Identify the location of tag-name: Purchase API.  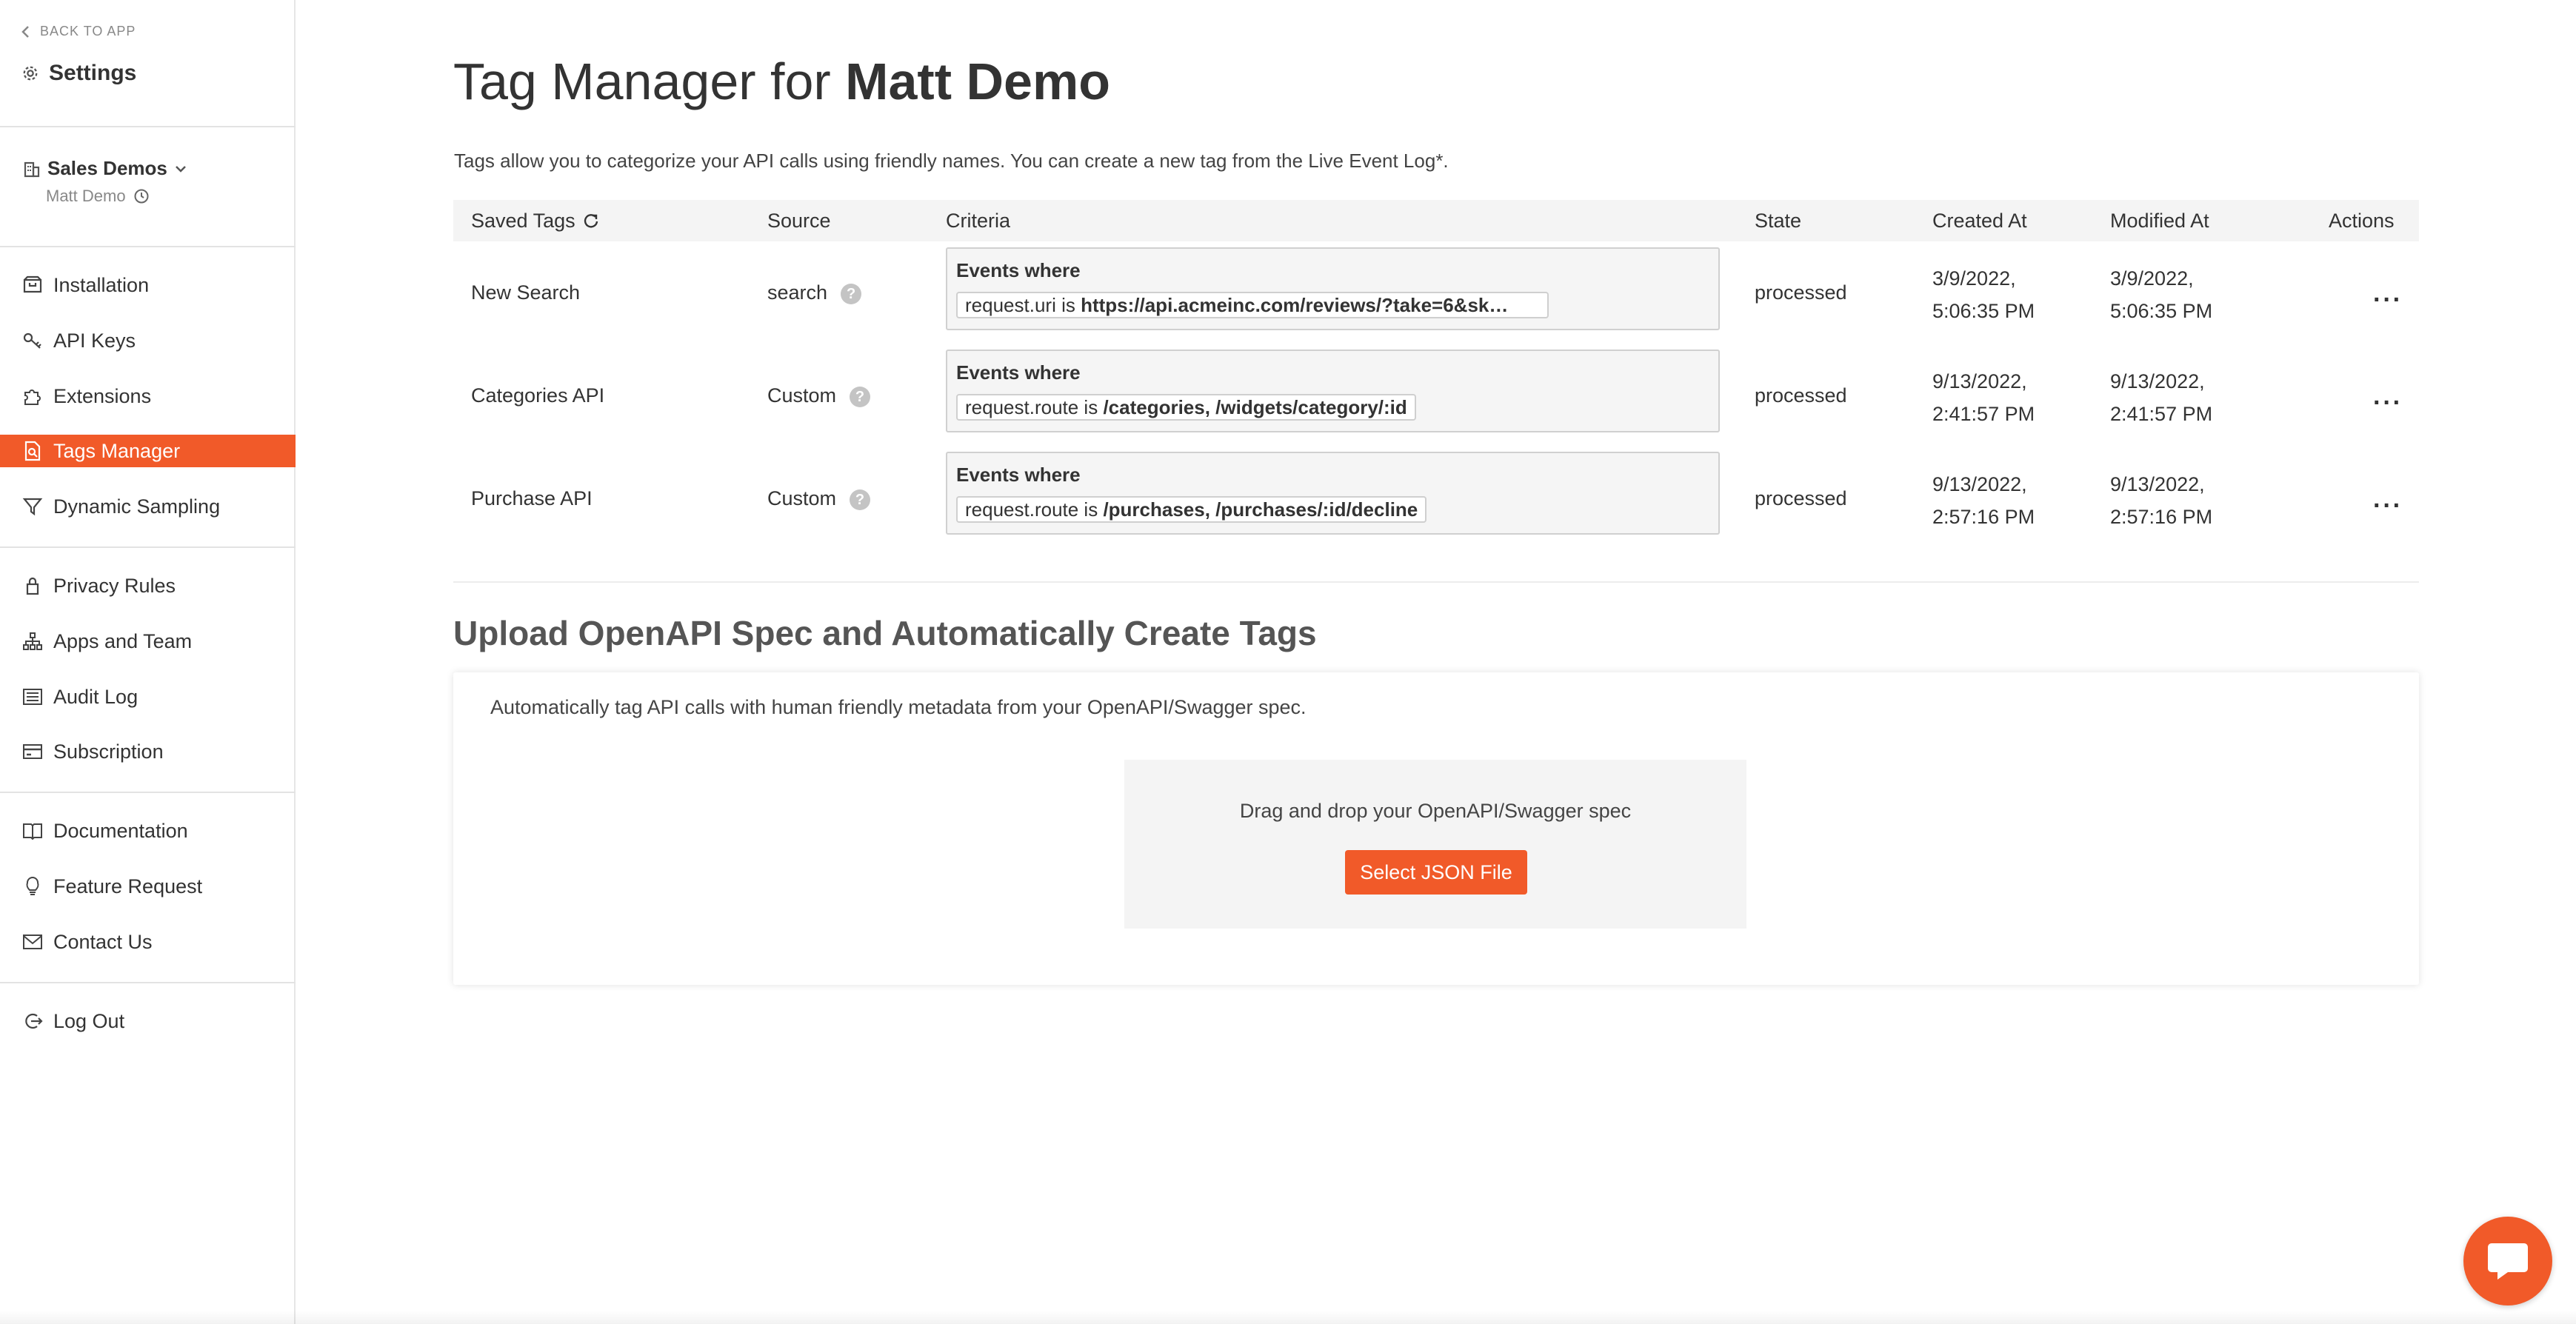
(532, 498).